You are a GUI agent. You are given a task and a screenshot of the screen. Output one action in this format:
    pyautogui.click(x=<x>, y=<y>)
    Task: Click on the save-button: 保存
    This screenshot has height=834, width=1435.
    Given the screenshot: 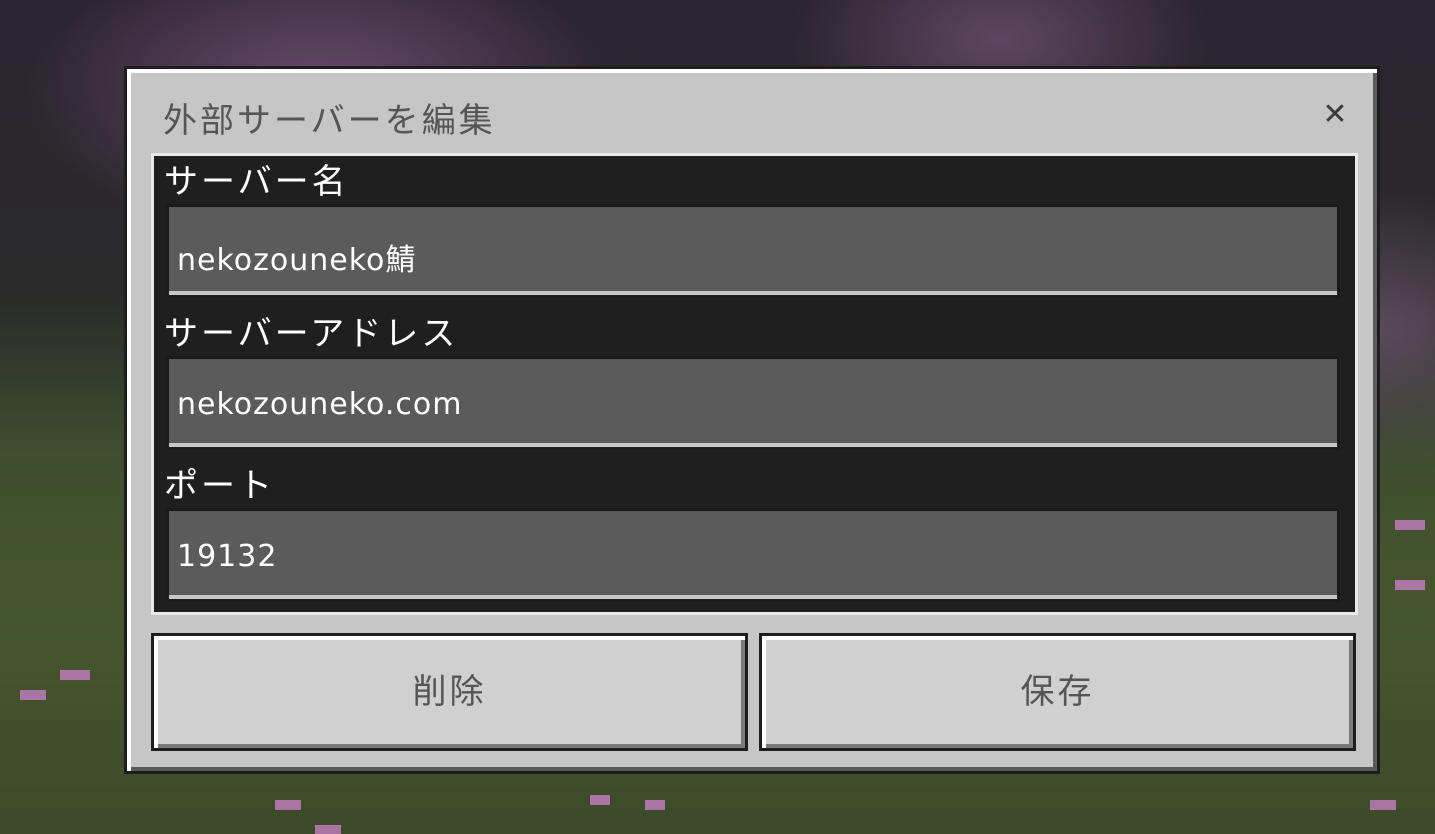 What is the action you would take?
    pyautogui.click(x=1057, y=692)
    